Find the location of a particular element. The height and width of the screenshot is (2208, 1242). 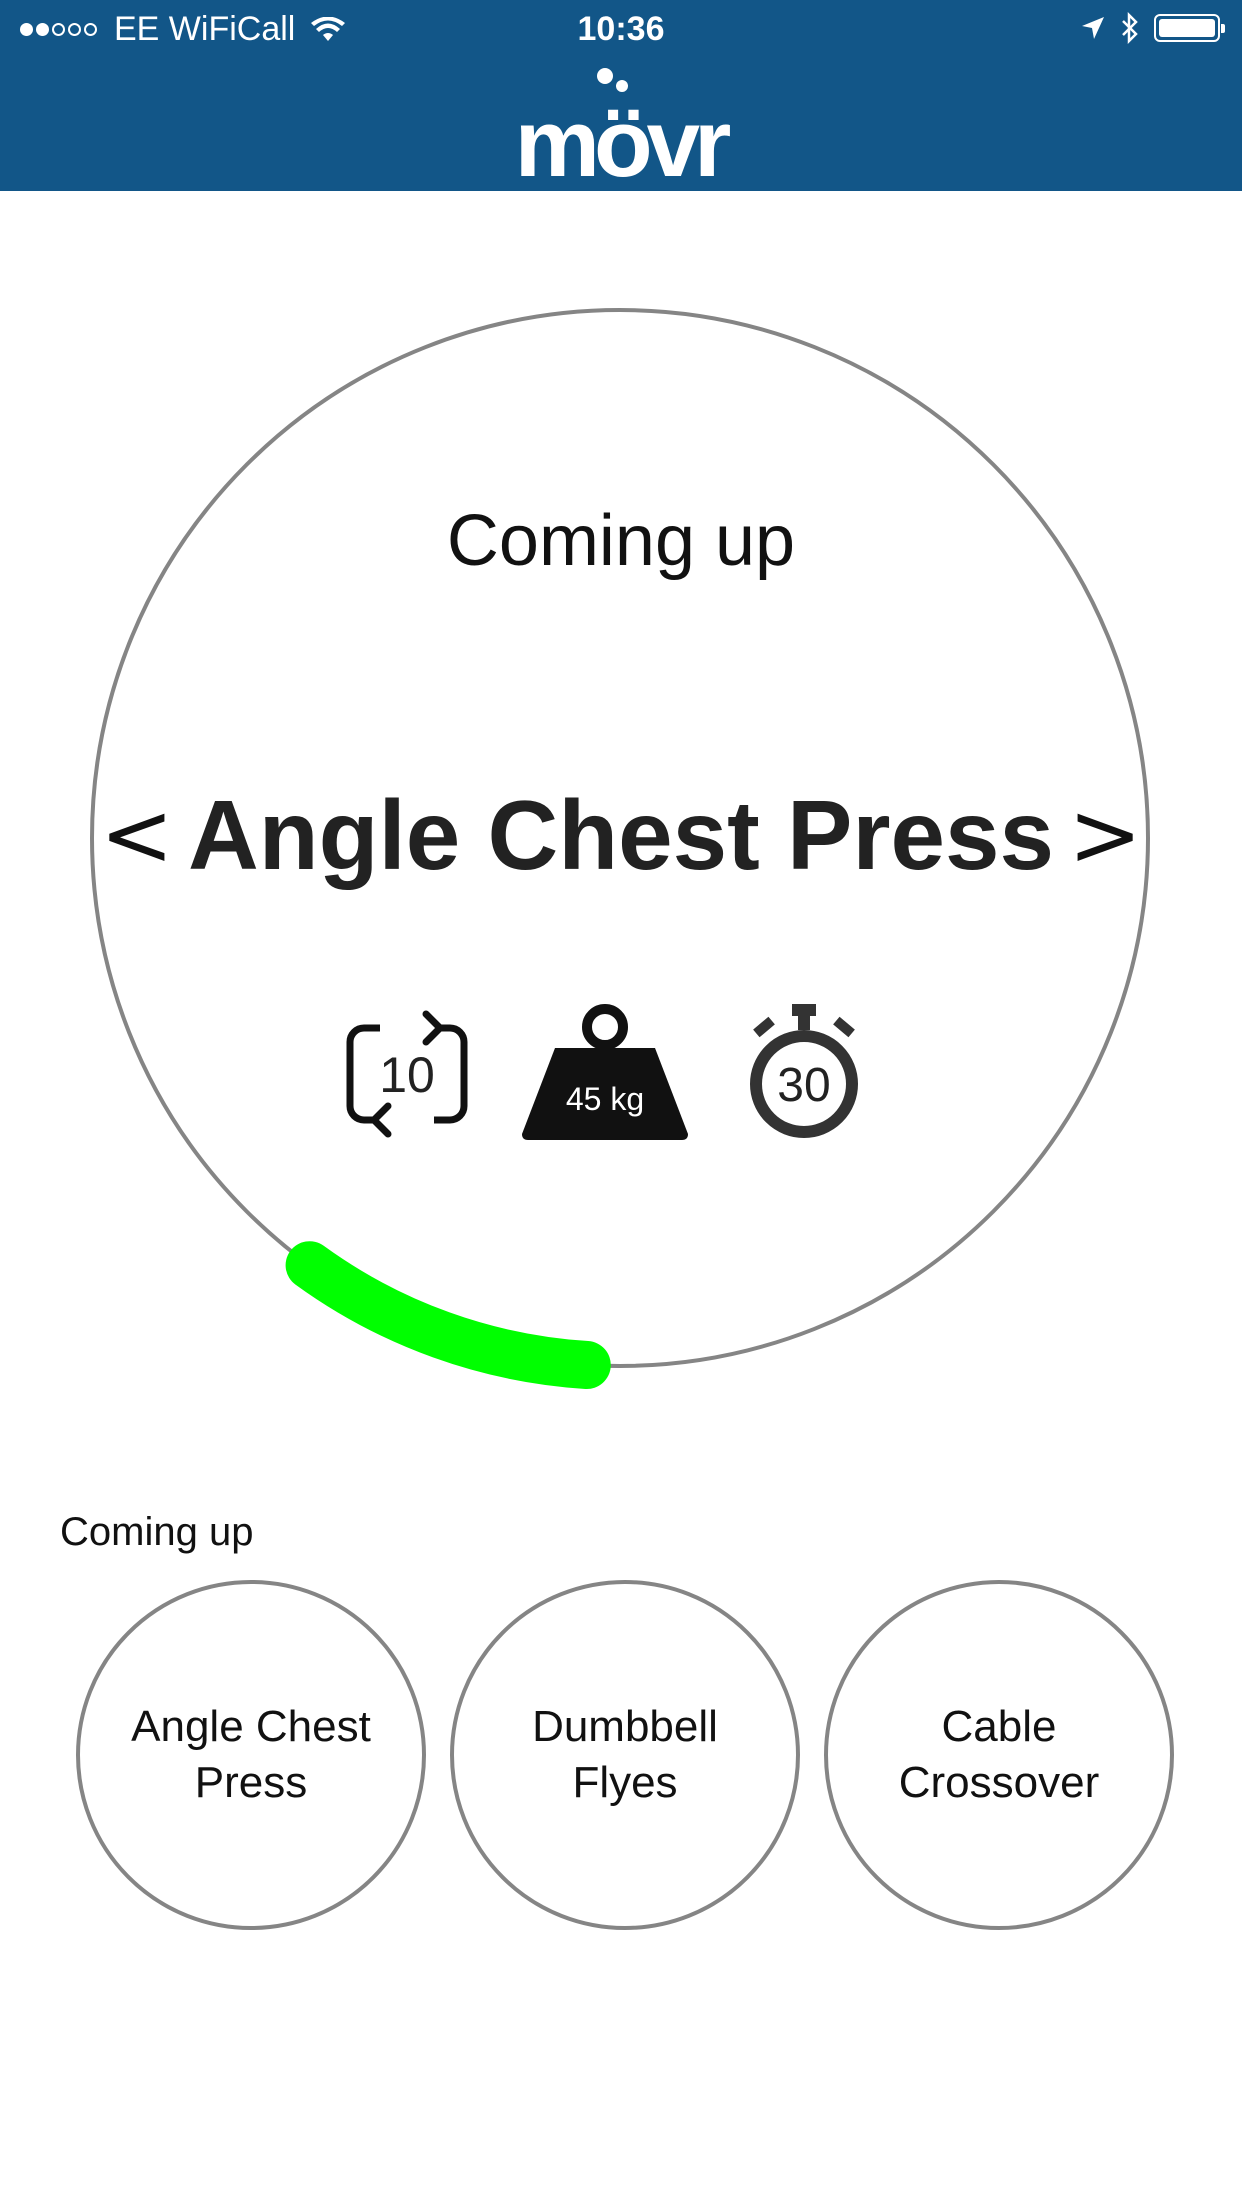

exercise-selector: < Angle Chest Press > is located at coordinates (621, 835).